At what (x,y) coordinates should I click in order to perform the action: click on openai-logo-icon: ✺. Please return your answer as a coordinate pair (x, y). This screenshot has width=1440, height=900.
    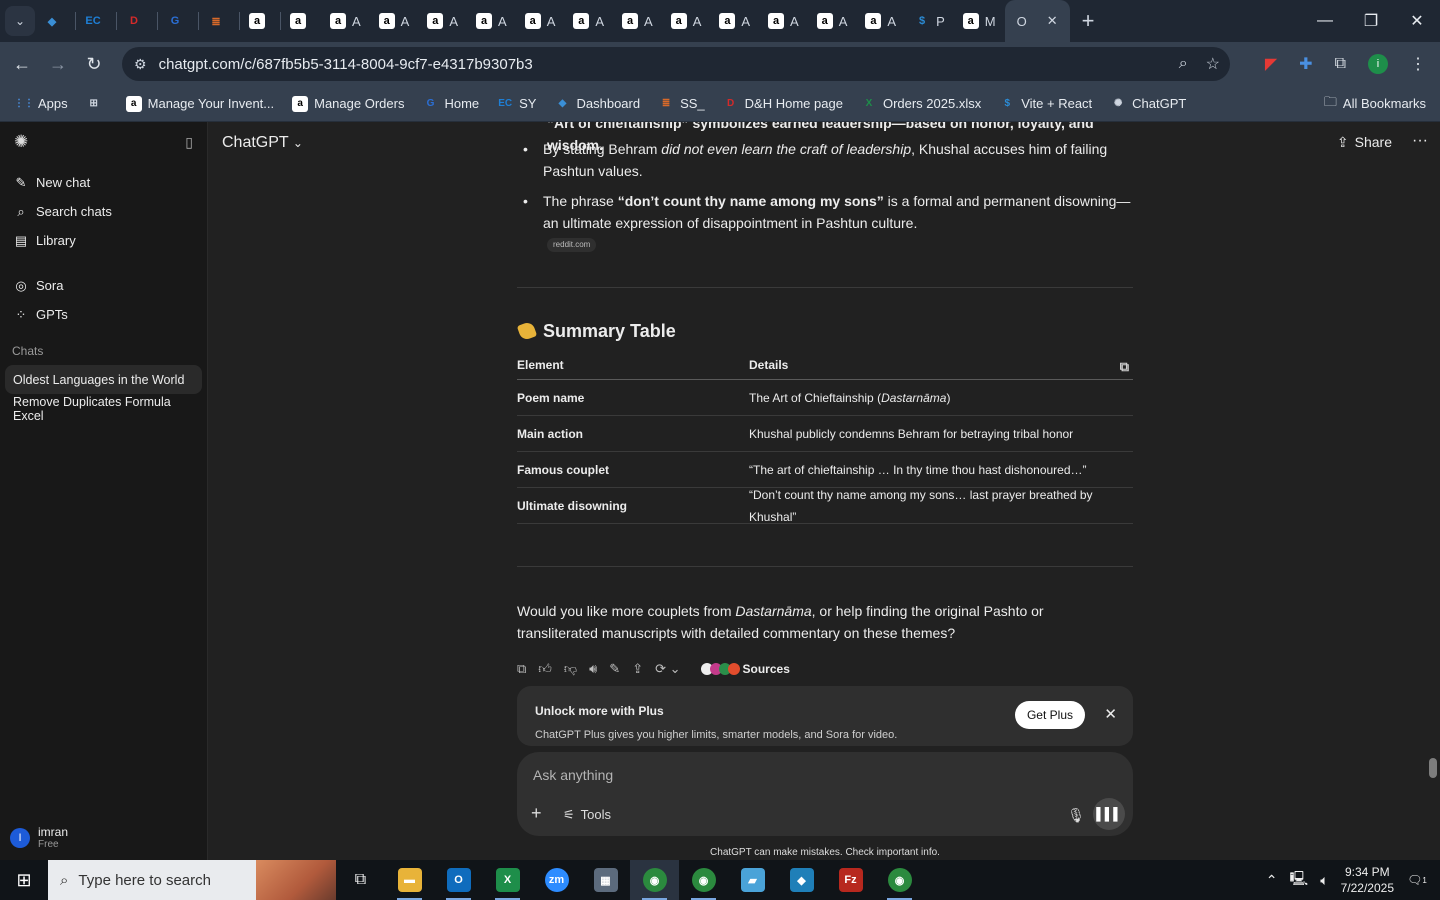
    Looking at the image, I should click on (21, 142).